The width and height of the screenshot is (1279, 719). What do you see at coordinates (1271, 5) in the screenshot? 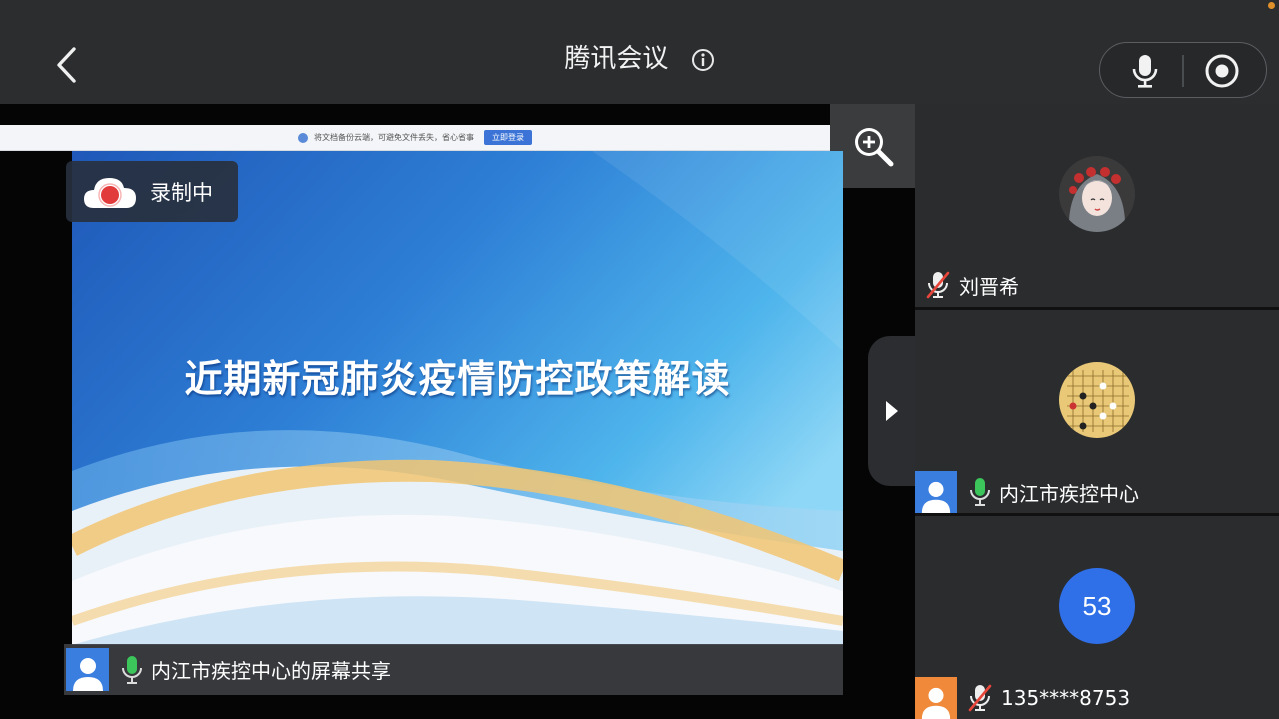
I see `status-dot` at bounding box center [1271, 5].